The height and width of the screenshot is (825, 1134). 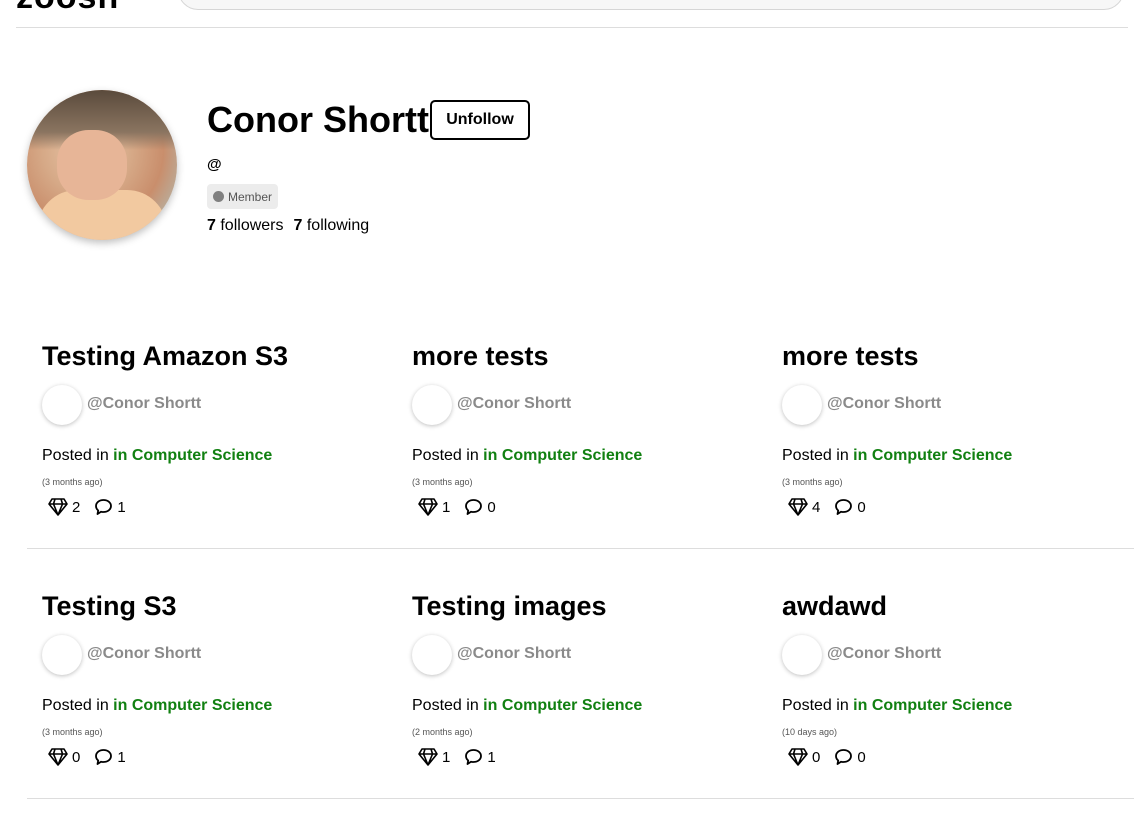 I want to click on post-stats: 10, so click(x=464, y=507).